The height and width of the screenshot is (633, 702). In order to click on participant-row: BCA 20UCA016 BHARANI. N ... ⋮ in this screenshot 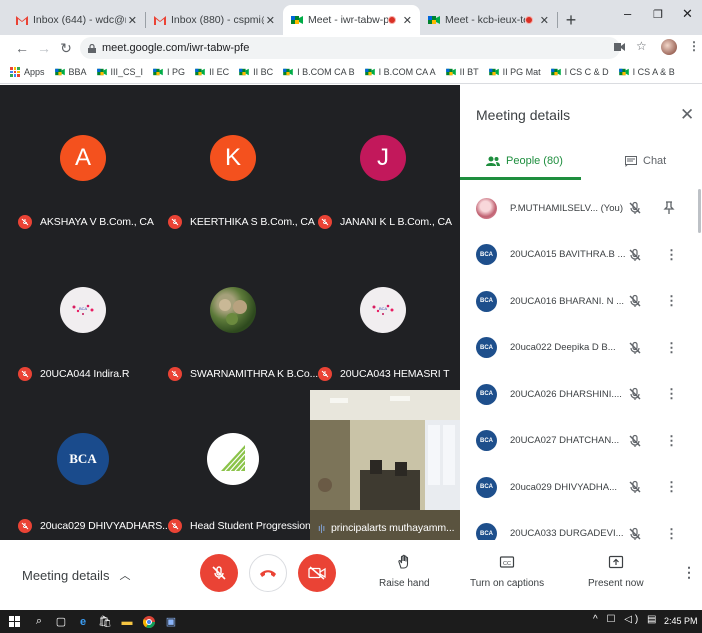, I will do `click(581, 301)`.